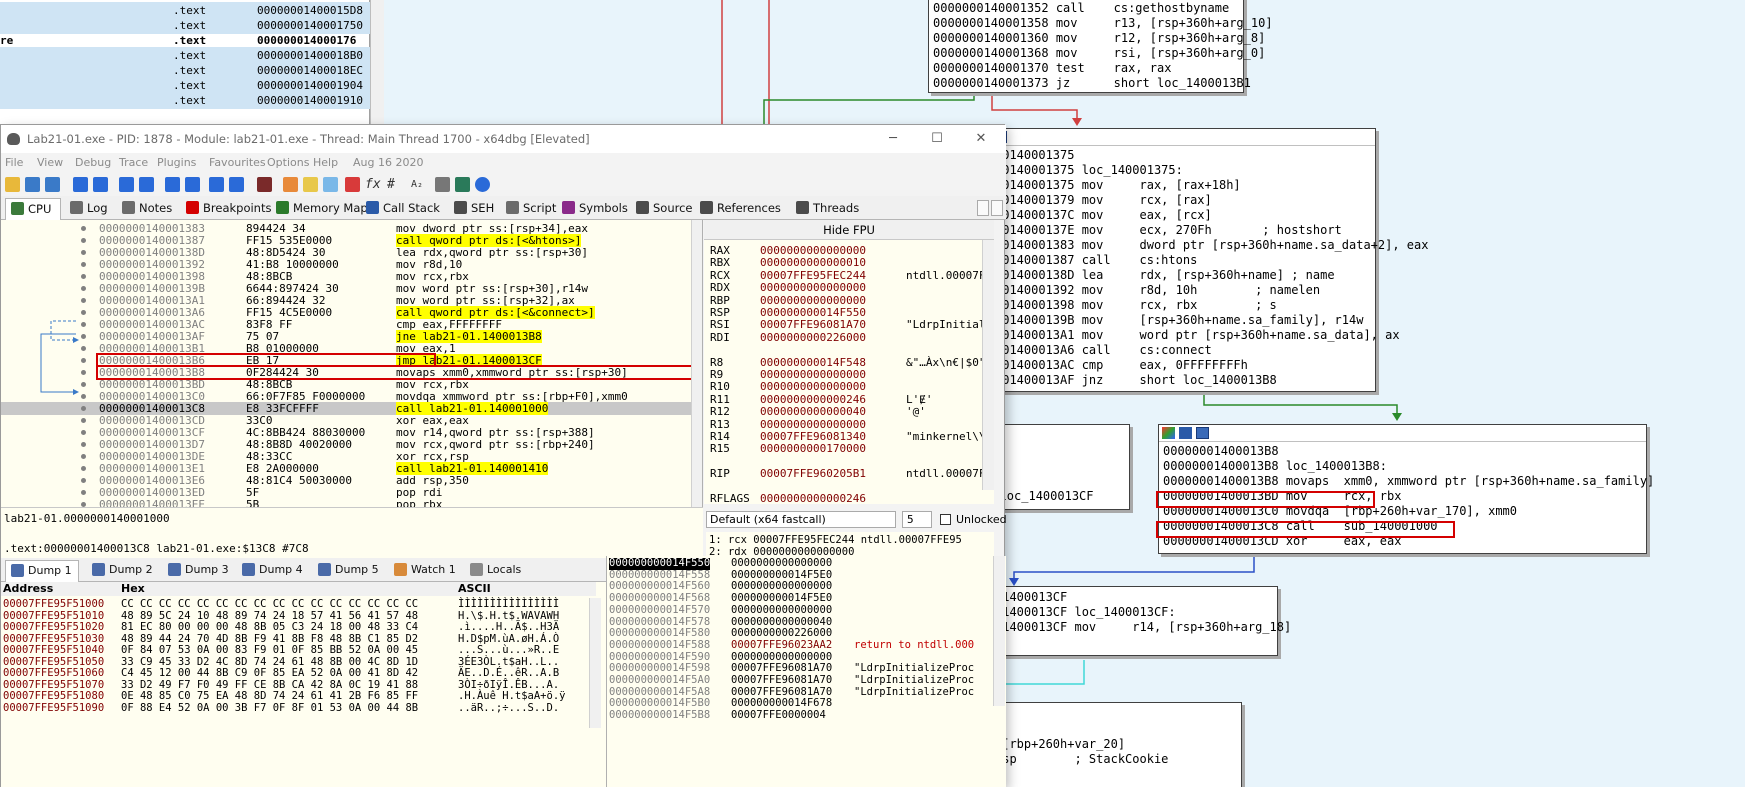 Image resolution: width=1745 pixels, height=787 pixels. What do you see at coordinates (126, 184) in the screenshot?
I see `step-into-icon` at bounding box center [126, 184].